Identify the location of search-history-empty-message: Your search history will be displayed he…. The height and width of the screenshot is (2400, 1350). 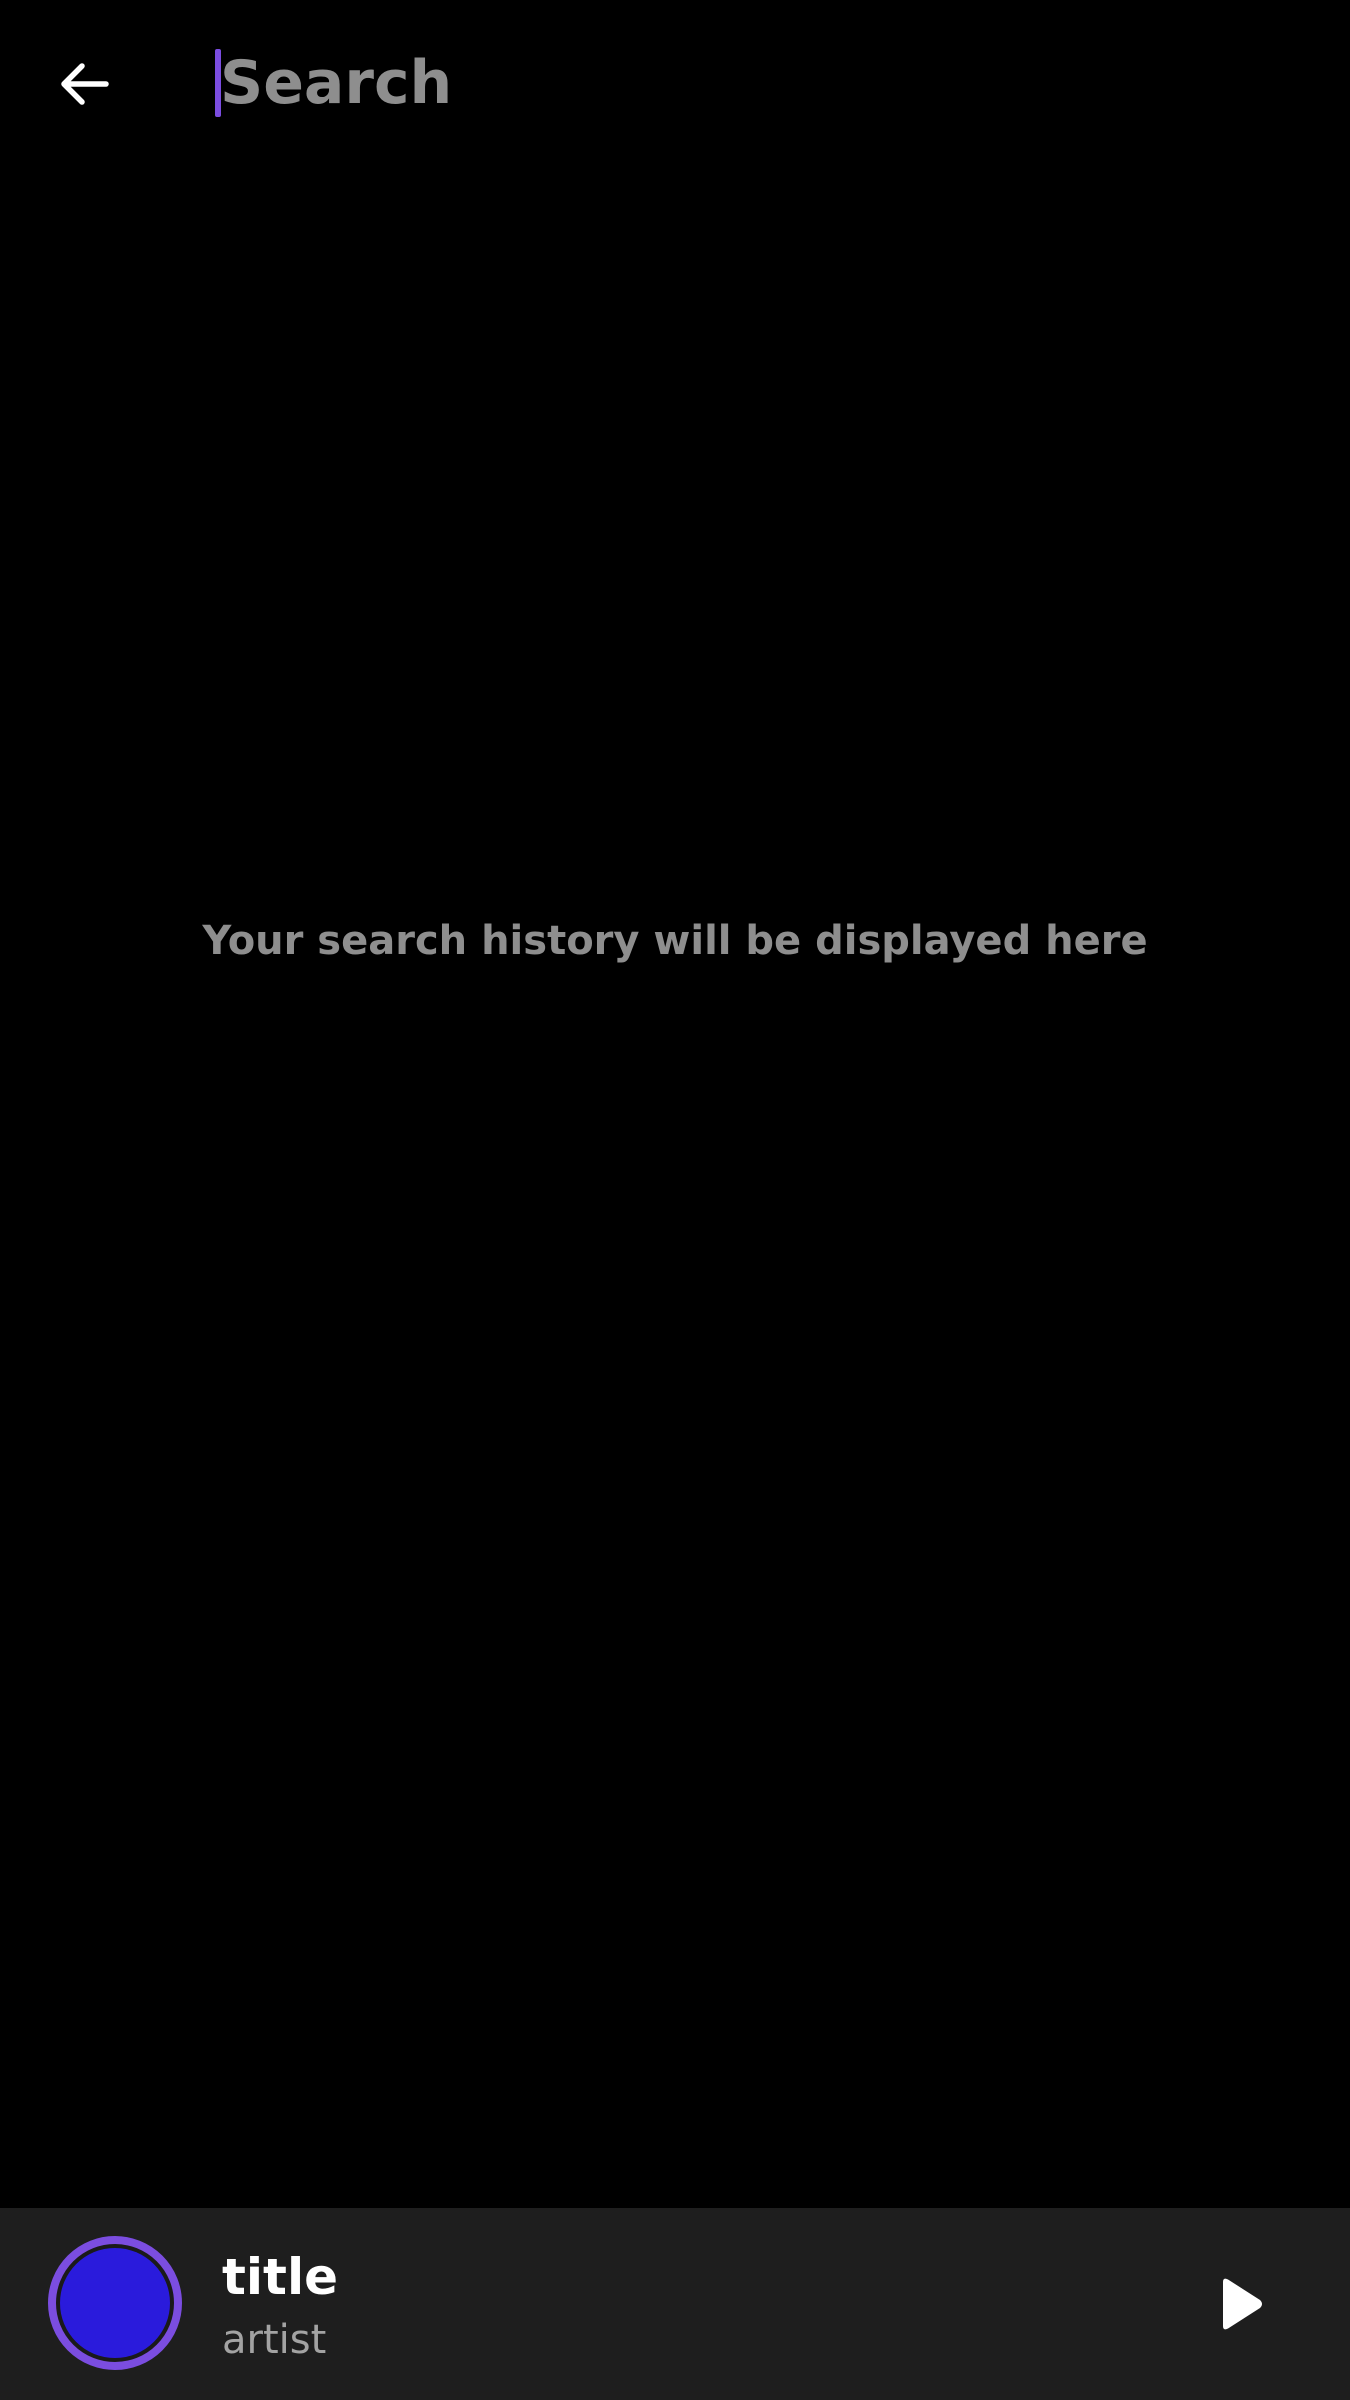
(675, 941).